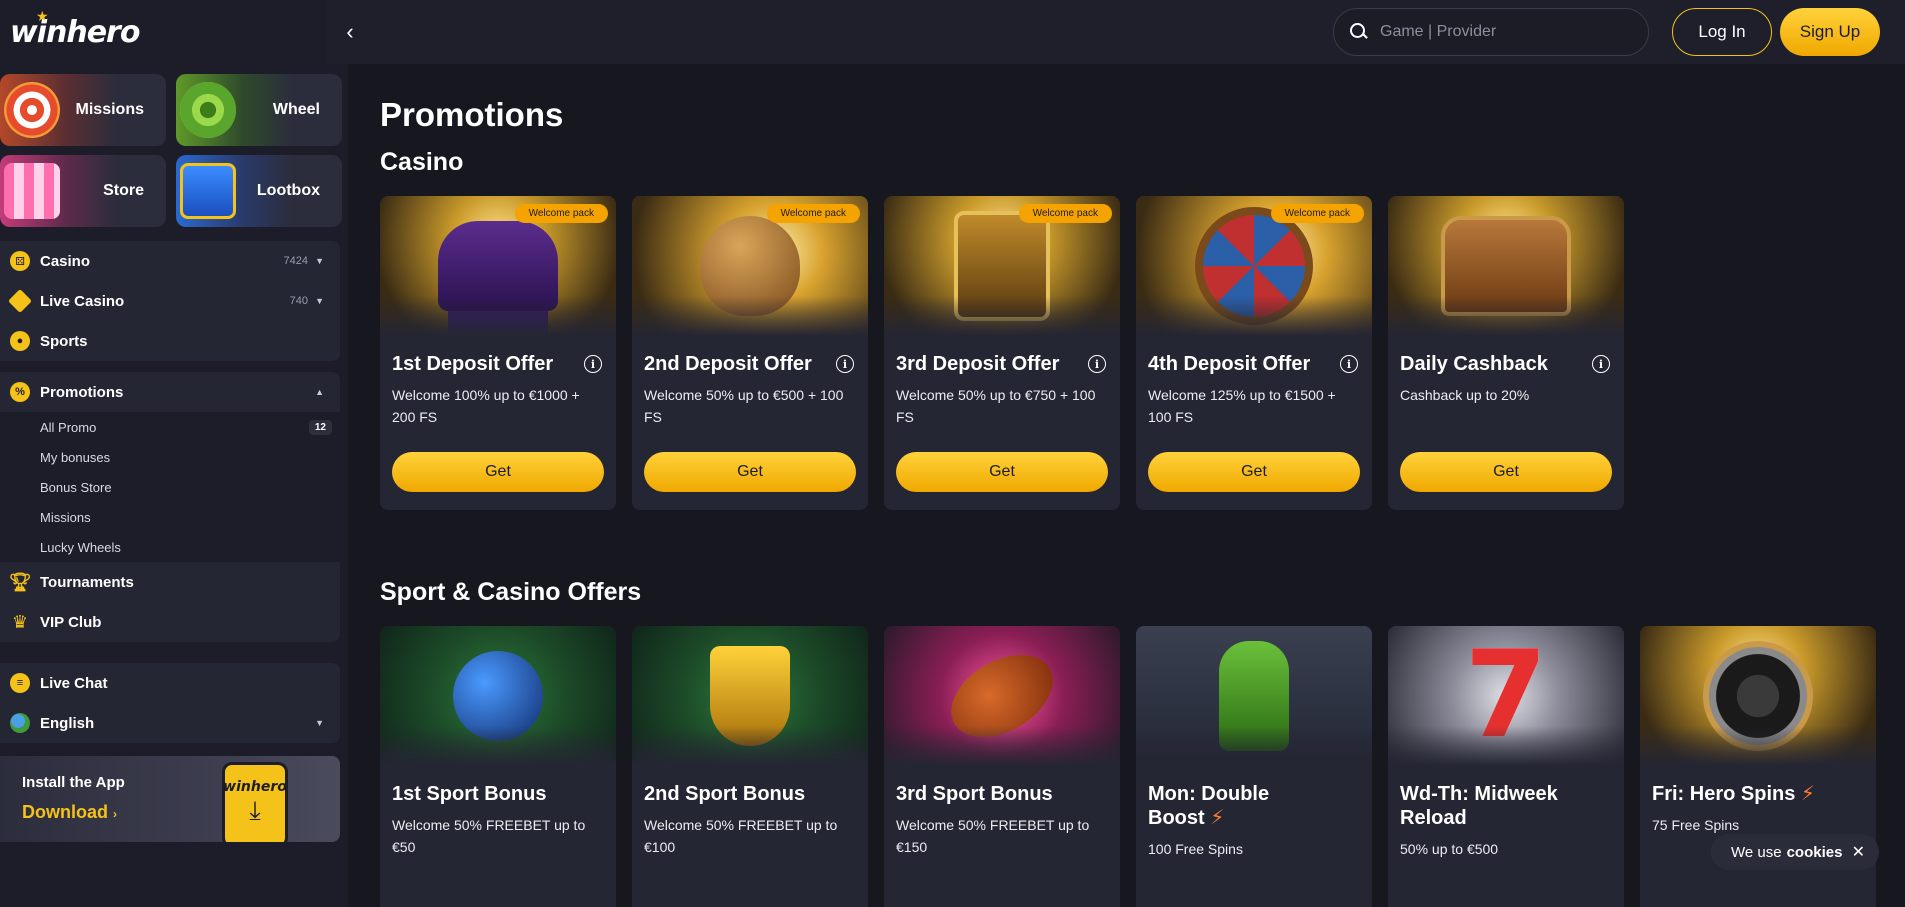 The height and width of the screenshot is (907, 1905). I want to click on chevron-up-icon: ▲, so click(319, 392).